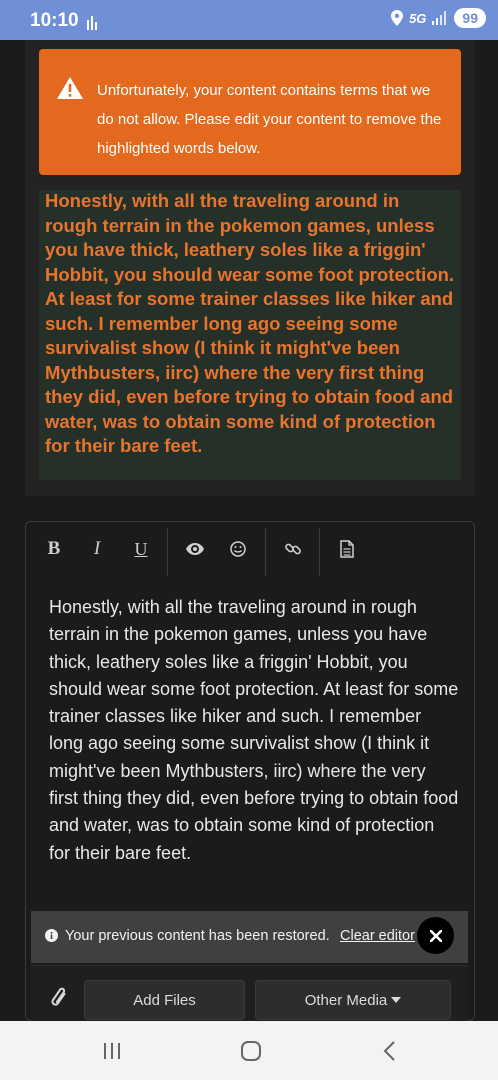 This screenshot has height=1080, width=498. I want to click on clear-editor-link: Clear editor, so click(377, 936).